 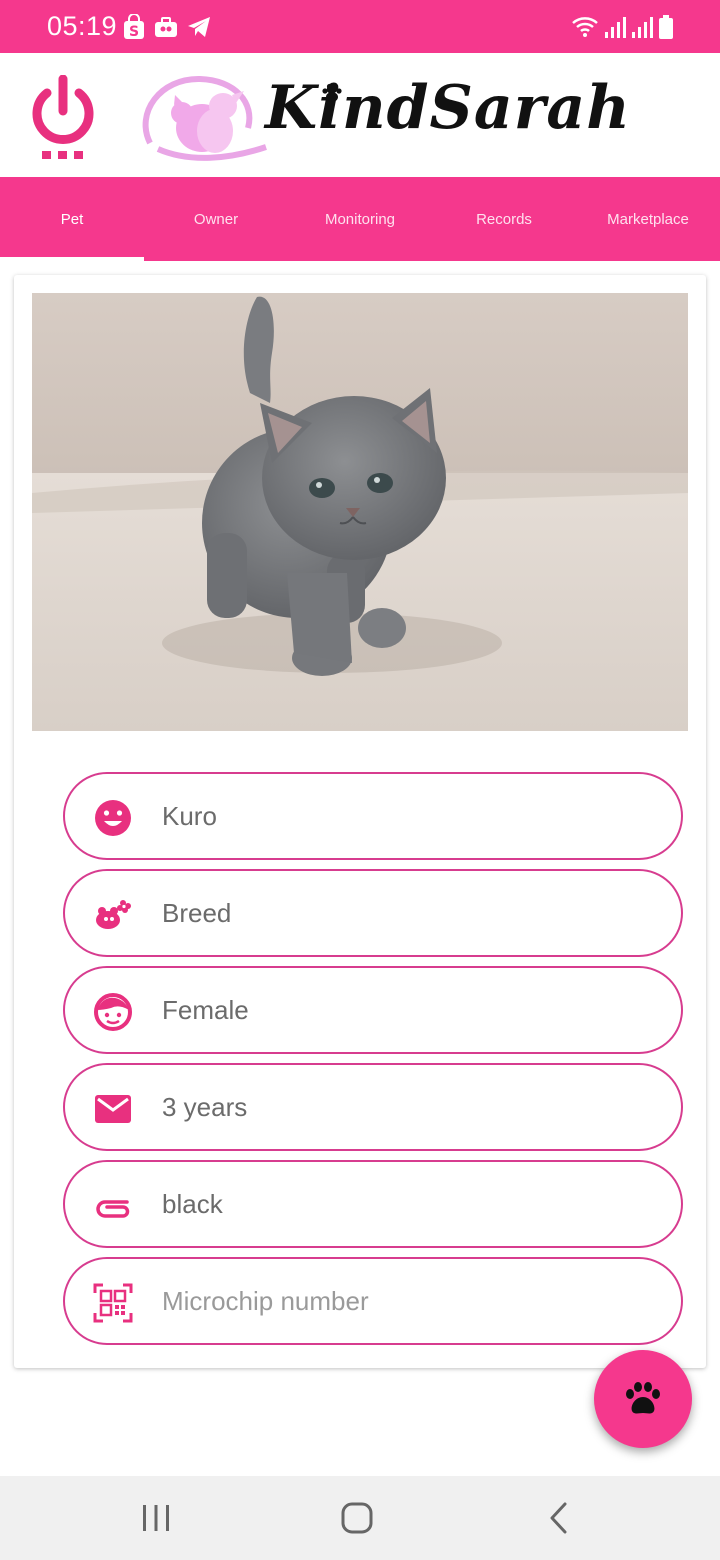 I want to click on qr-code-icon, so click(x=113, y=1303).